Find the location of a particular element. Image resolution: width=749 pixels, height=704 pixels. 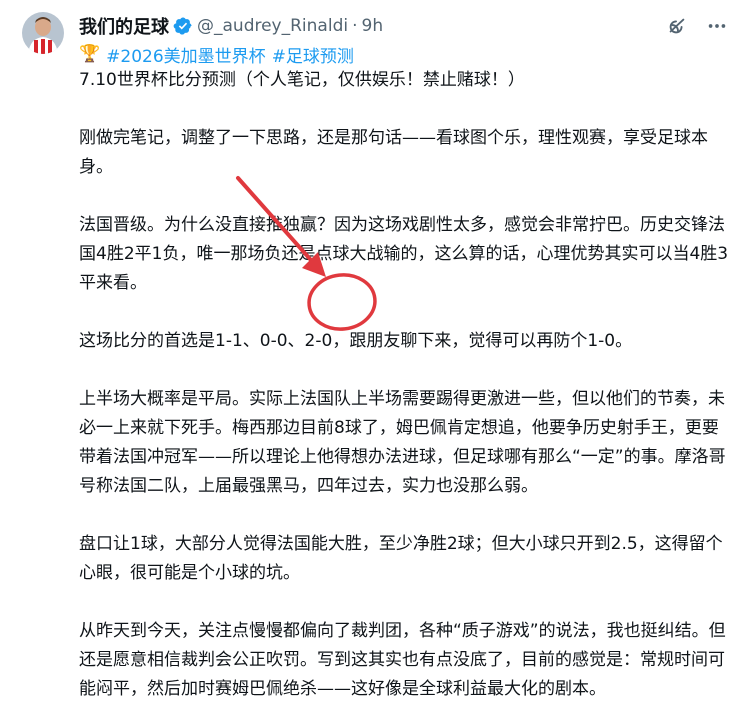

post-timestamp: 9h is located at coordinates (373, 26).